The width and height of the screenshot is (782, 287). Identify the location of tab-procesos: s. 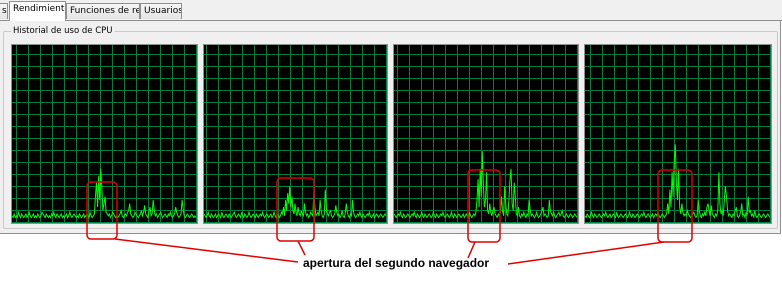
(4, 11).